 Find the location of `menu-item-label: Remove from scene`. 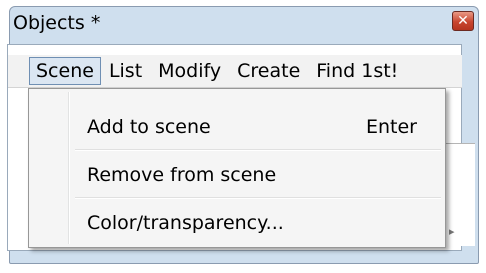

menu-item-label: Remove from scene is located at coordinates (182, 175).